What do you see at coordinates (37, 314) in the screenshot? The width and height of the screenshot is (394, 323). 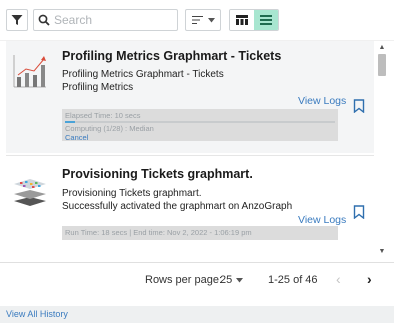 I see `view-all-history-link: View All History` at bounding box center [37, 314].